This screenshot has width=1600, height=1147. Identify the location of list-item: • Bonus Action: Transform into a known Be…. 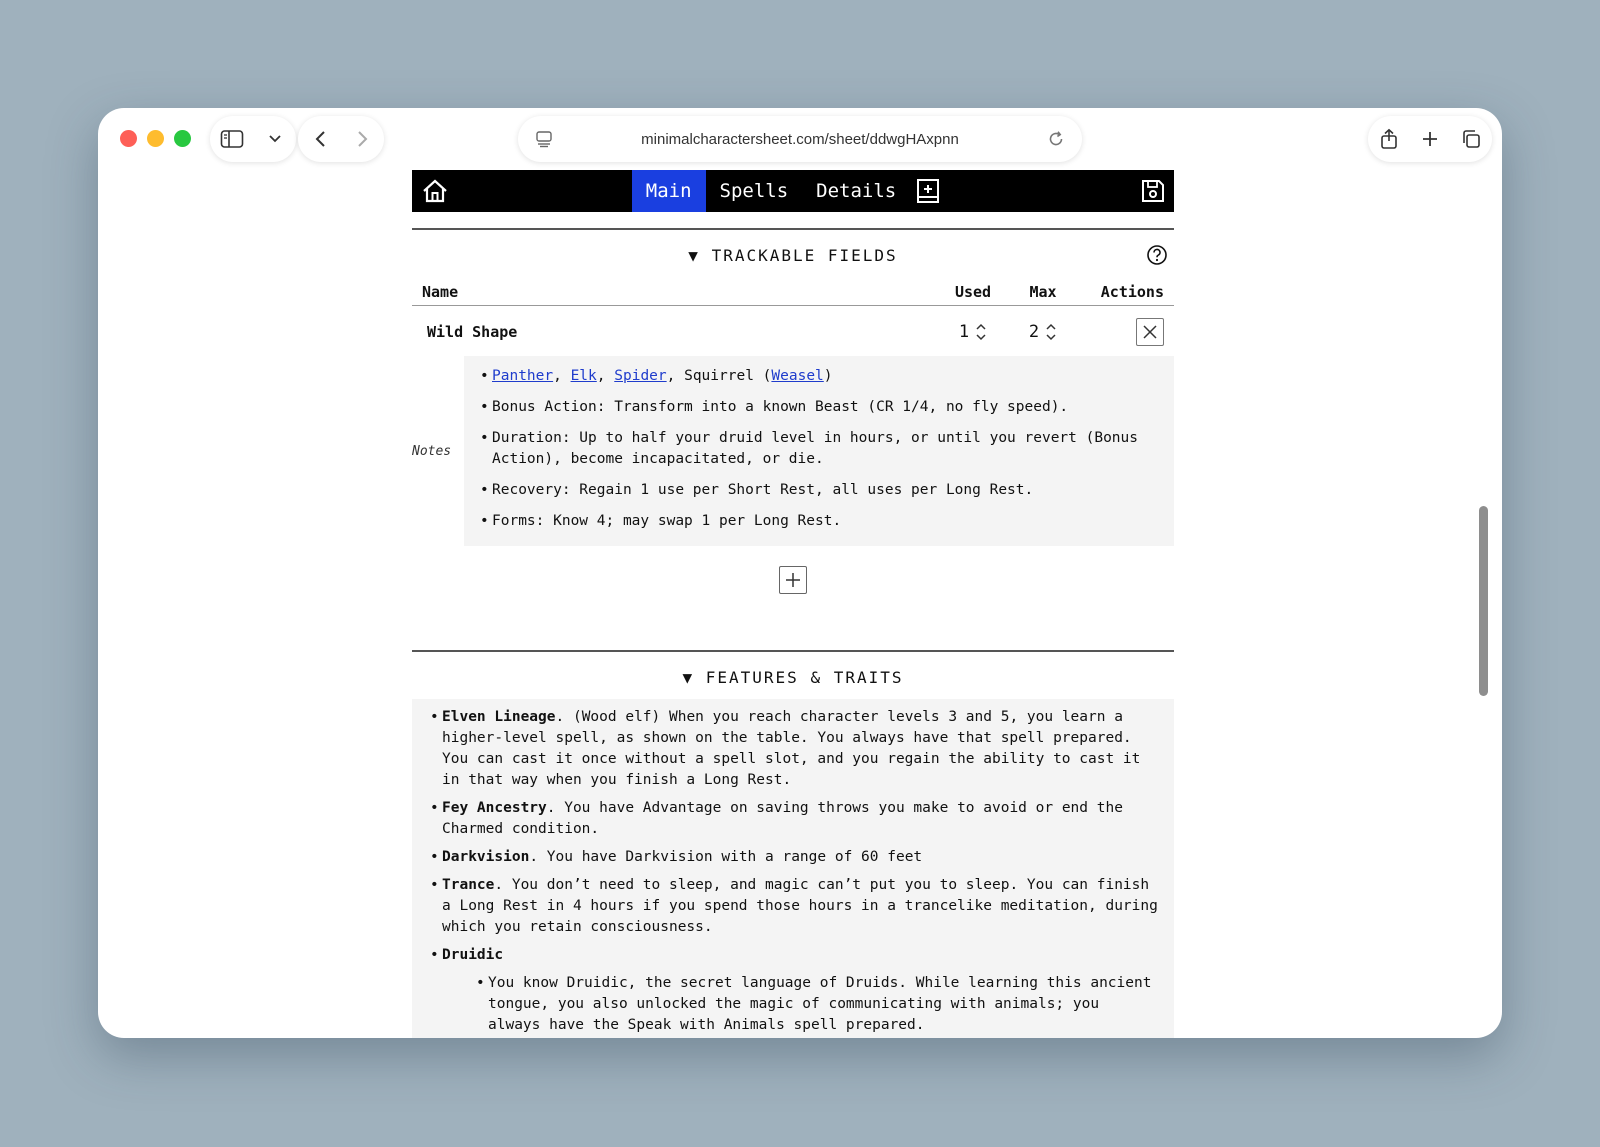
(819, 407).